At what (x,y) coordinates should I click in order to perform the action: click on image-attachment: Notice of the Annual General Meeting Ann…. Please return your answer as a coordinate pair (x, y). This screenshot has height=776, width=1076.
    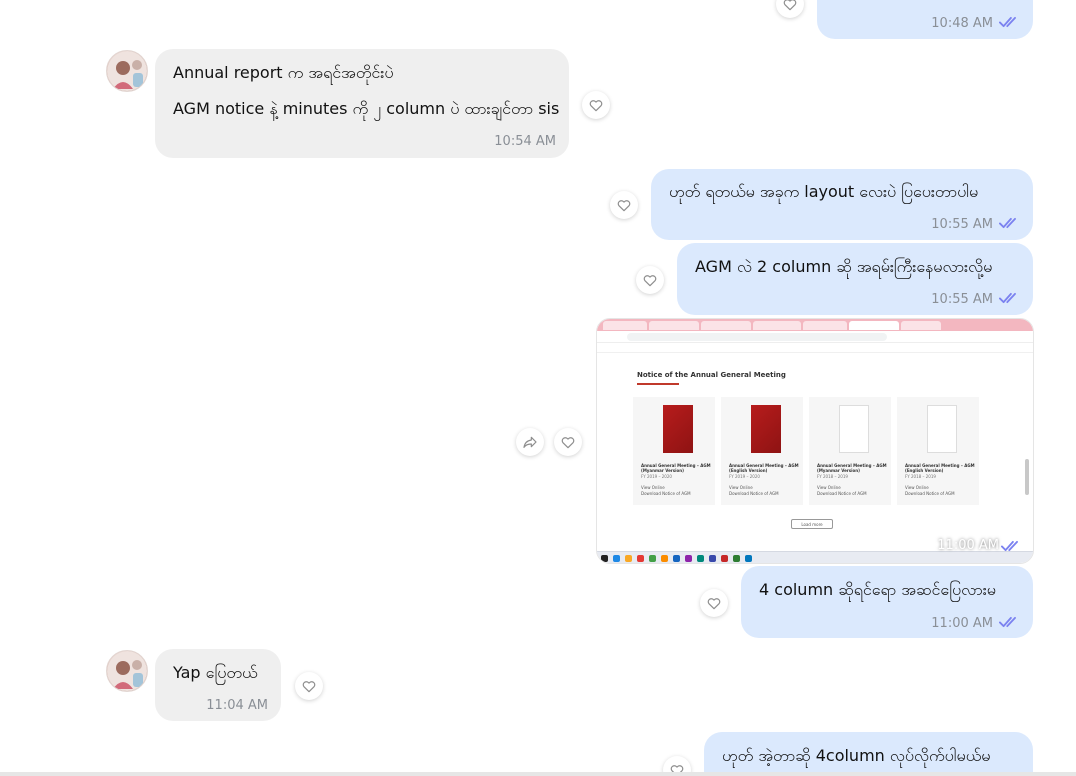
    Looking at the image, I should click on (815, 441).